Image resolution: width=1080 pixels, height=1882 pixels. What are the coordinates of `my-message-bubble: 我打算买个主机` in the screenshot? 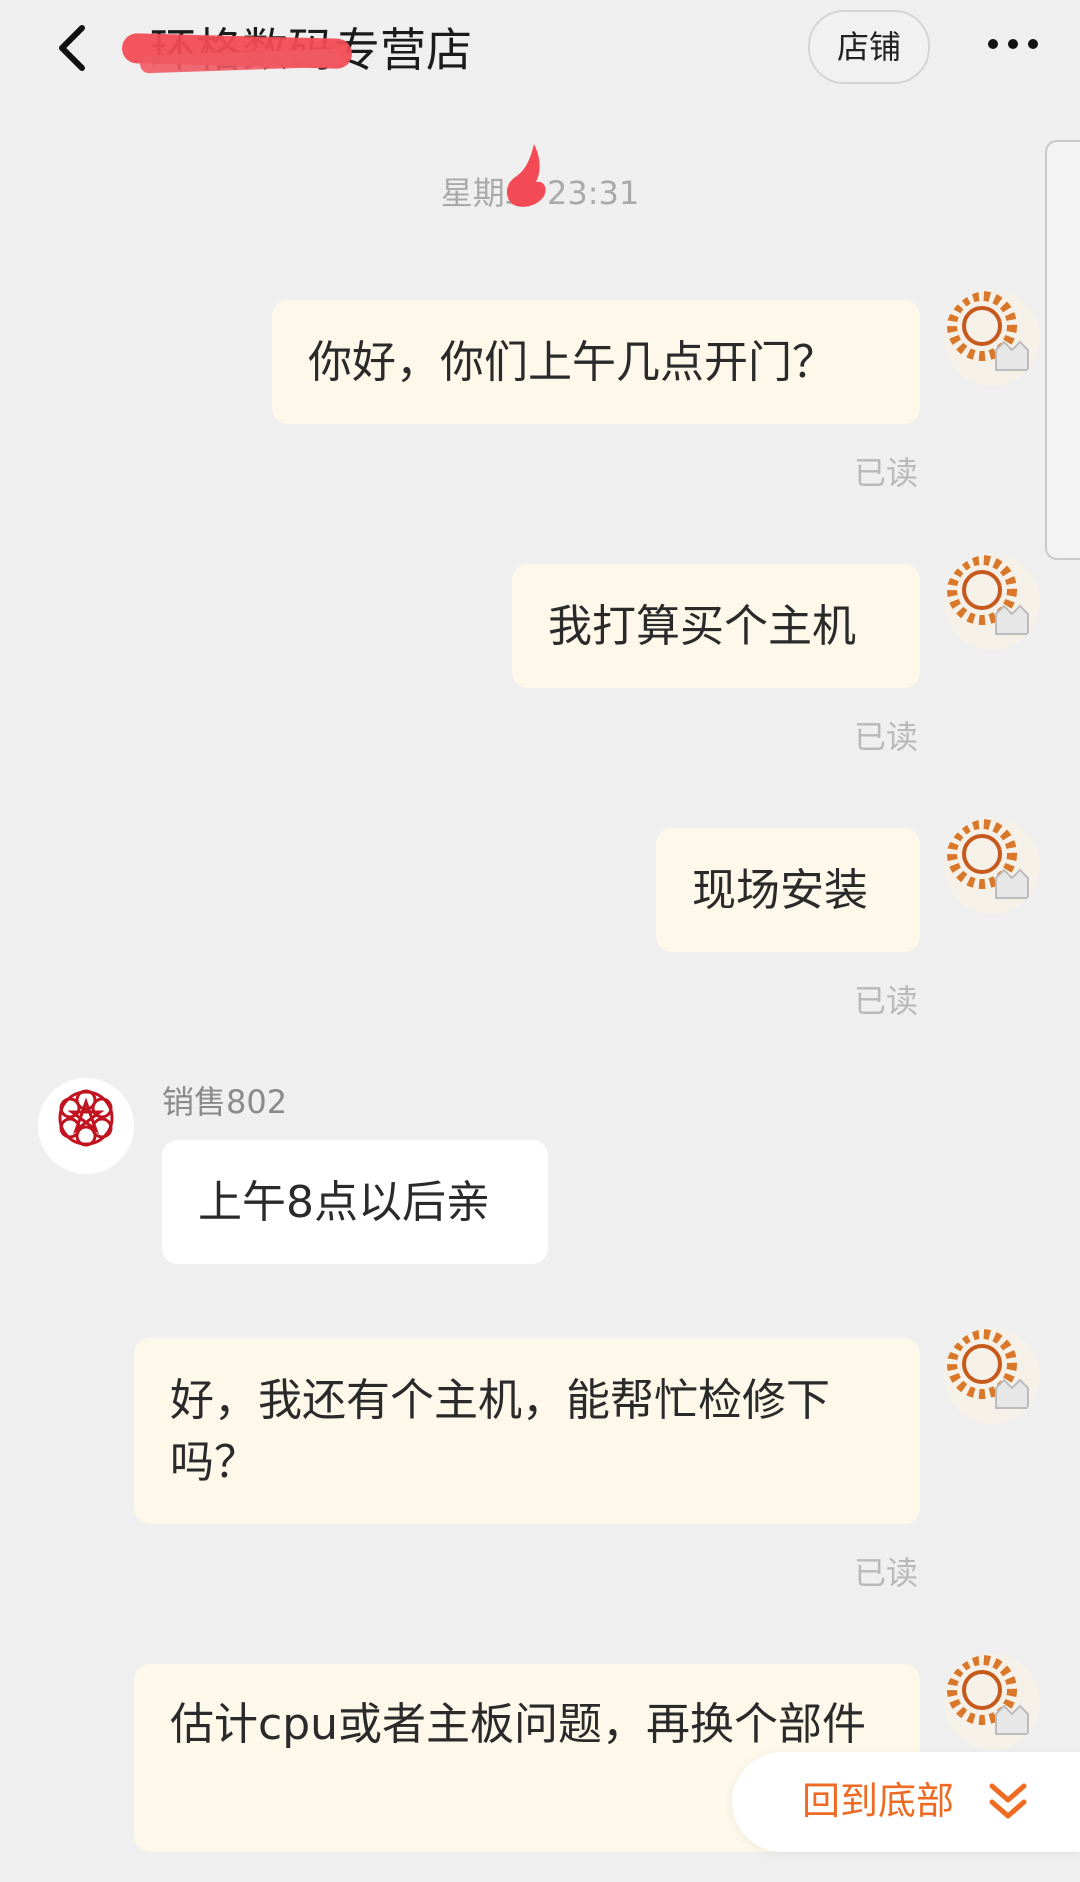 It's located at (716, 626).